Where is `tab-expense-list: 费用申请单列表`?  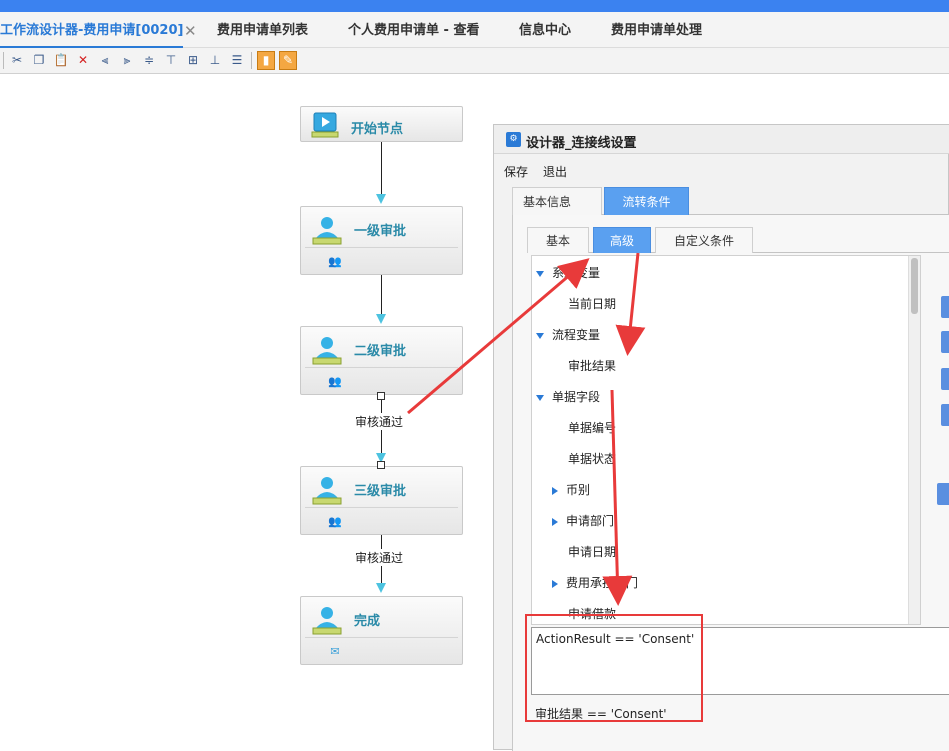
tab-expense-list: 费用申请单列表 is located at coordinates (262, 30).